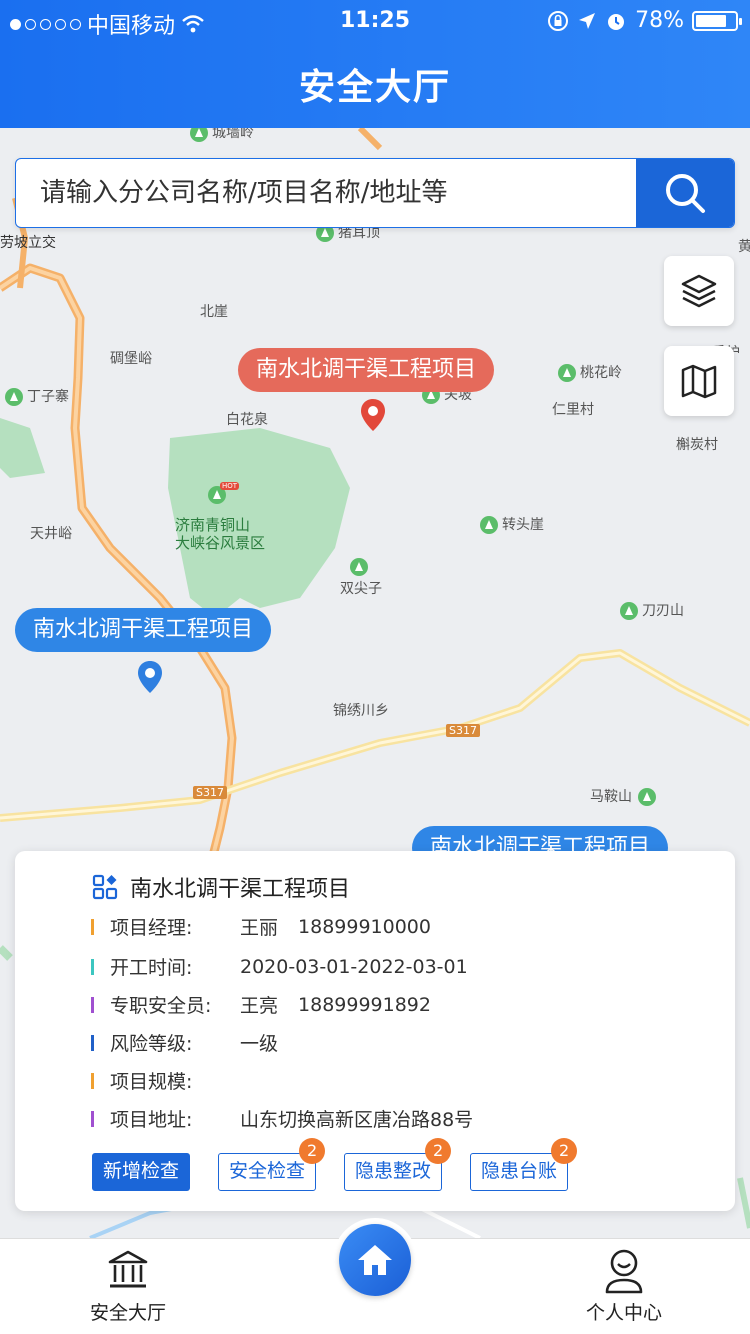  Describe the element at coordinates (364, 1005) in the screenshot. I see `row-phone: 18899991892` at that location.